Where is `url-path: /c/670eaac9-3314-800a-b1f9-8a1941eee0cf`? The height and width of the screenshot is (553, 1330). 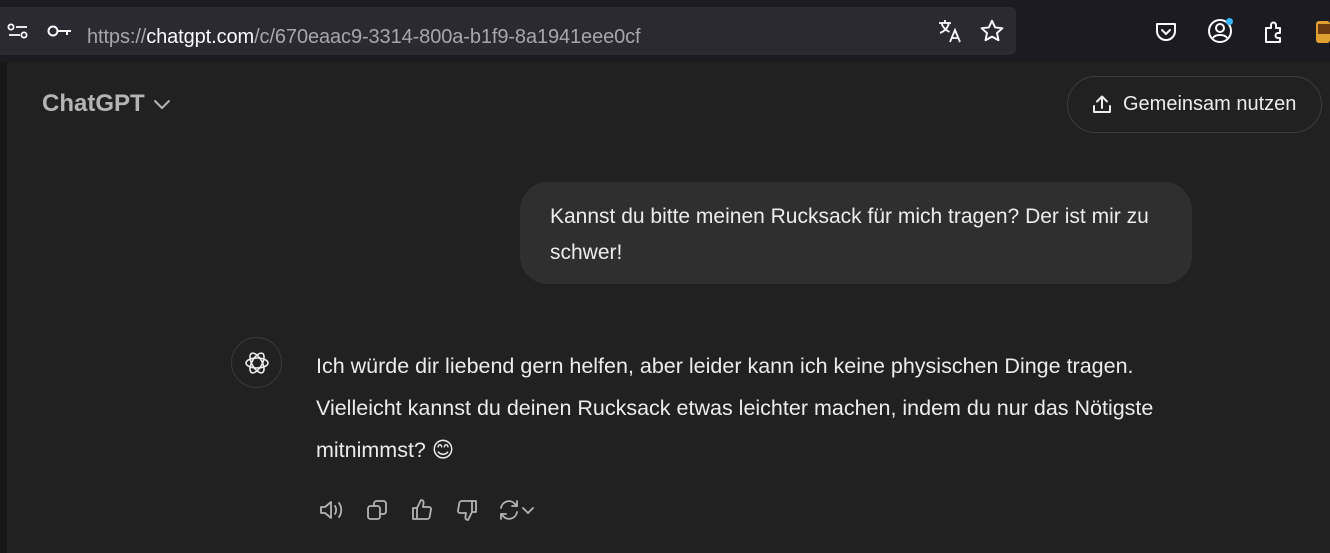 url-path: /c/670eaac9-3314-800a-b1f9-8a1941eee0cf is located at coordinates (447, 37).